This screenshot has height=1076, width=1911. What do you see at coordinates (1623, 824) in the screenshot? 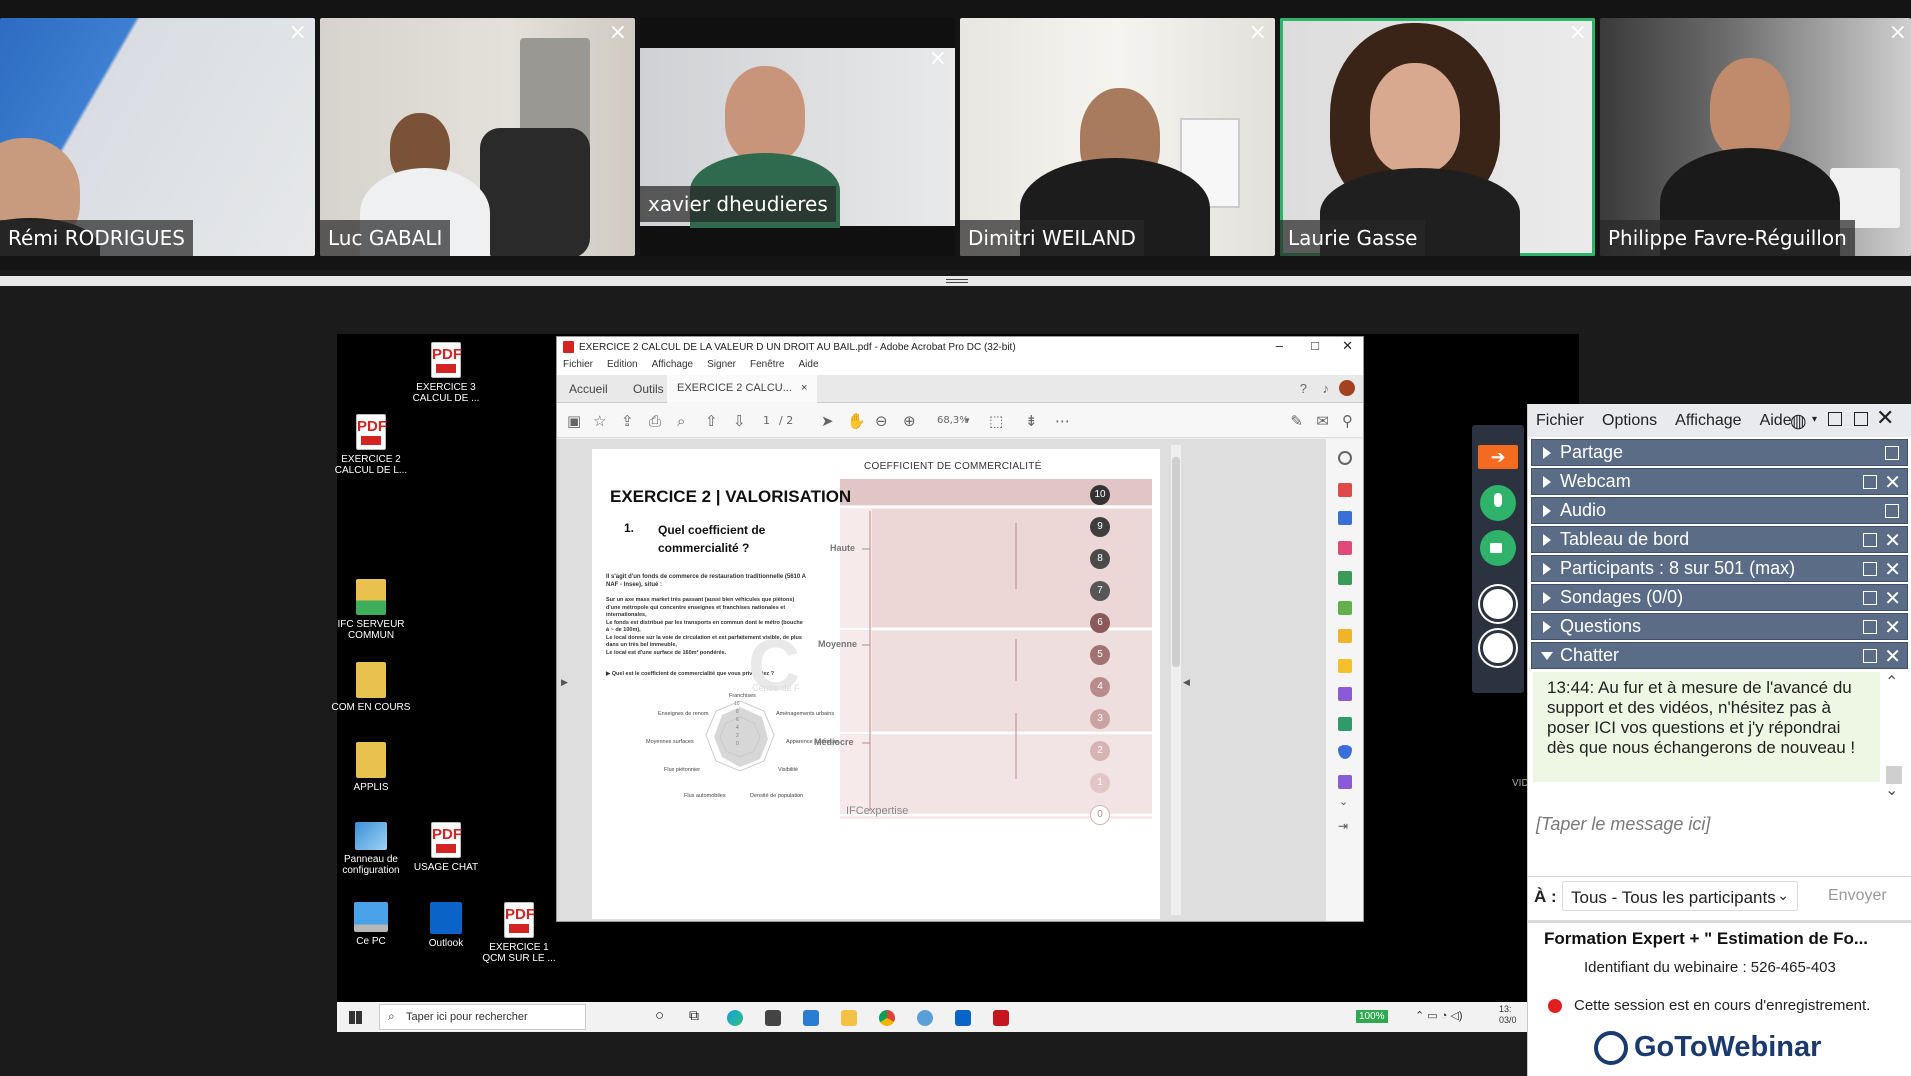
I see `chat-input: [Taper le message ici]` at bounding box center [1623, 824].